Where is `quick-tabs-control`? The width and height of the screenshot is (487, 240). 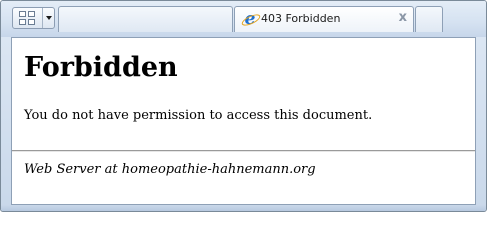
quick-tabs-control is located at coordinates (33, 18).